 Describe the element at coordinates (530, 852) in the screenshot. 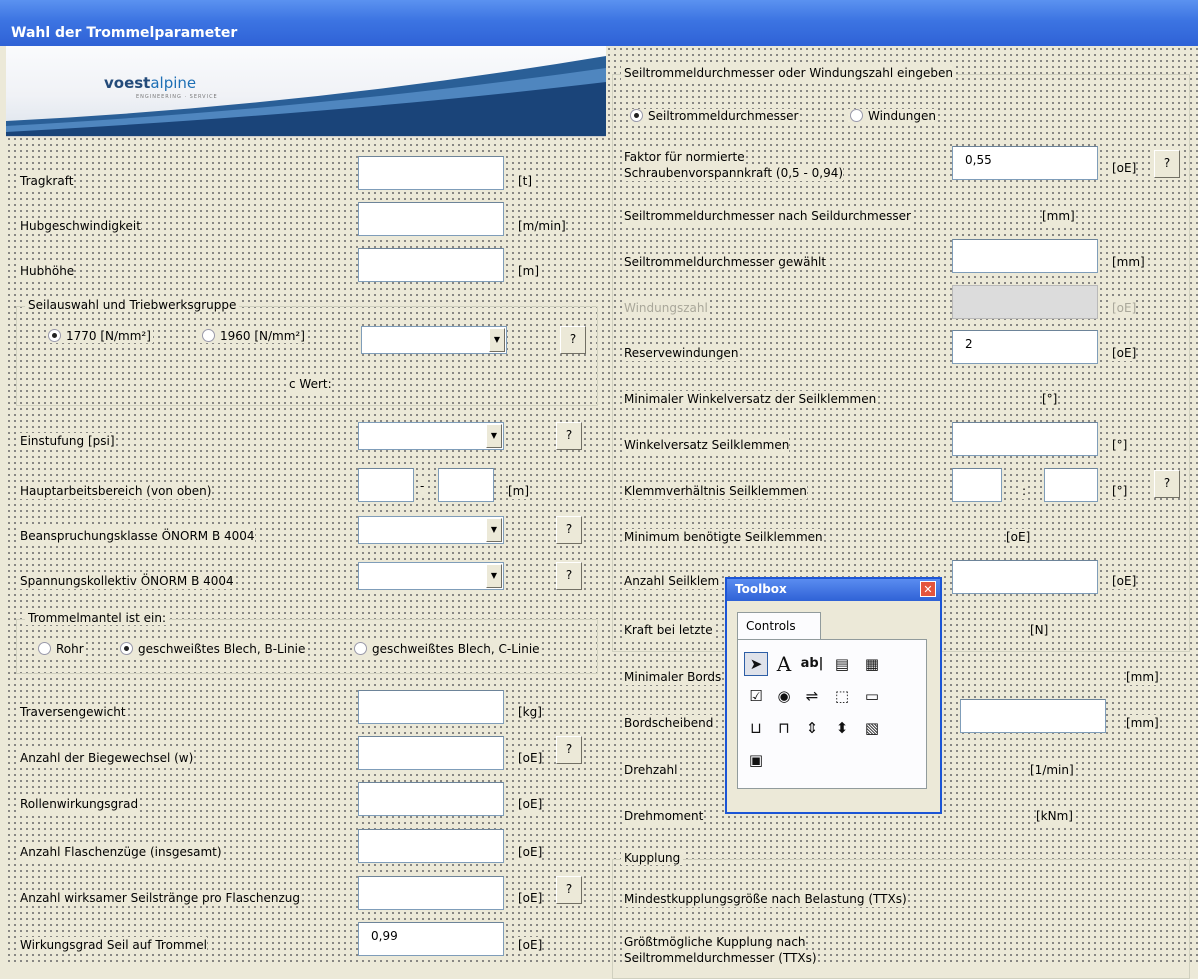

I see `flaschenzuege-unit: [oE]` at that location.